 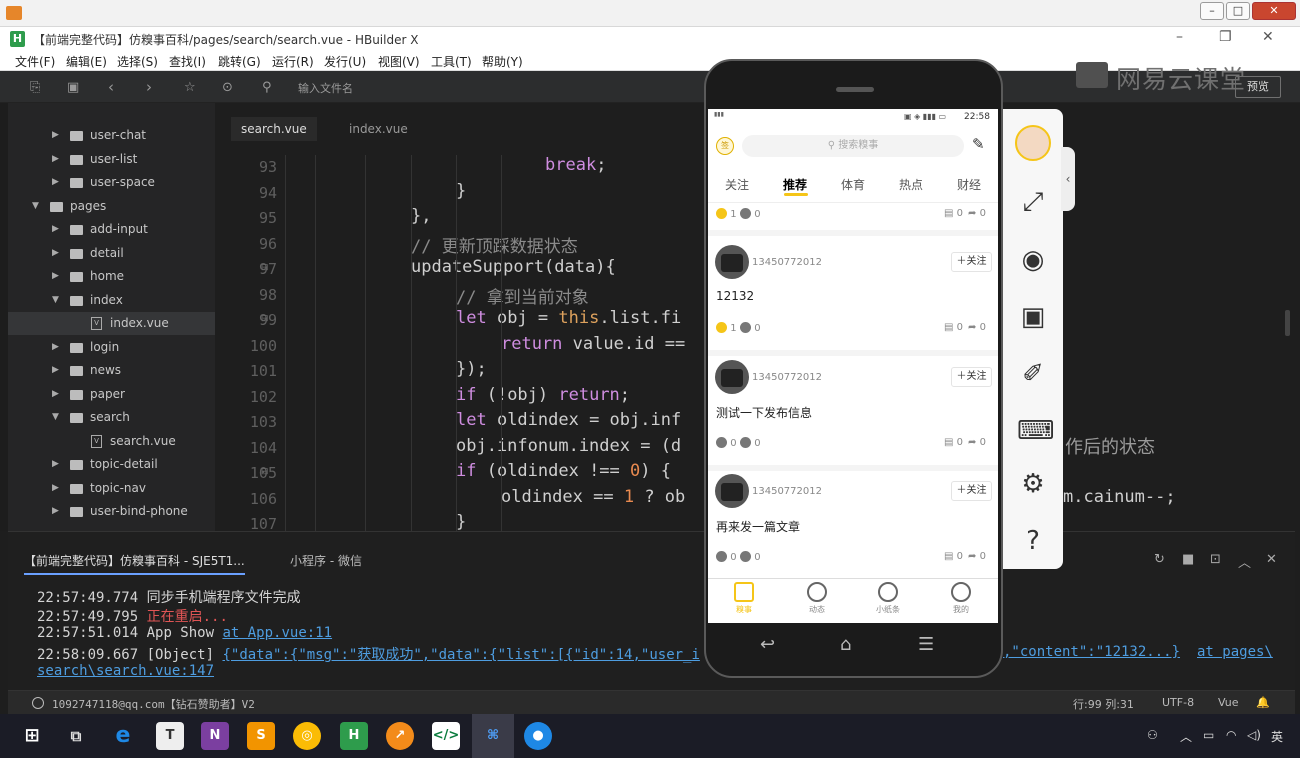 What do you see at coordinates (111, 300) in the screenshot?
I see `sidebar-item: ▼ index` at bounding box center [111, 300].